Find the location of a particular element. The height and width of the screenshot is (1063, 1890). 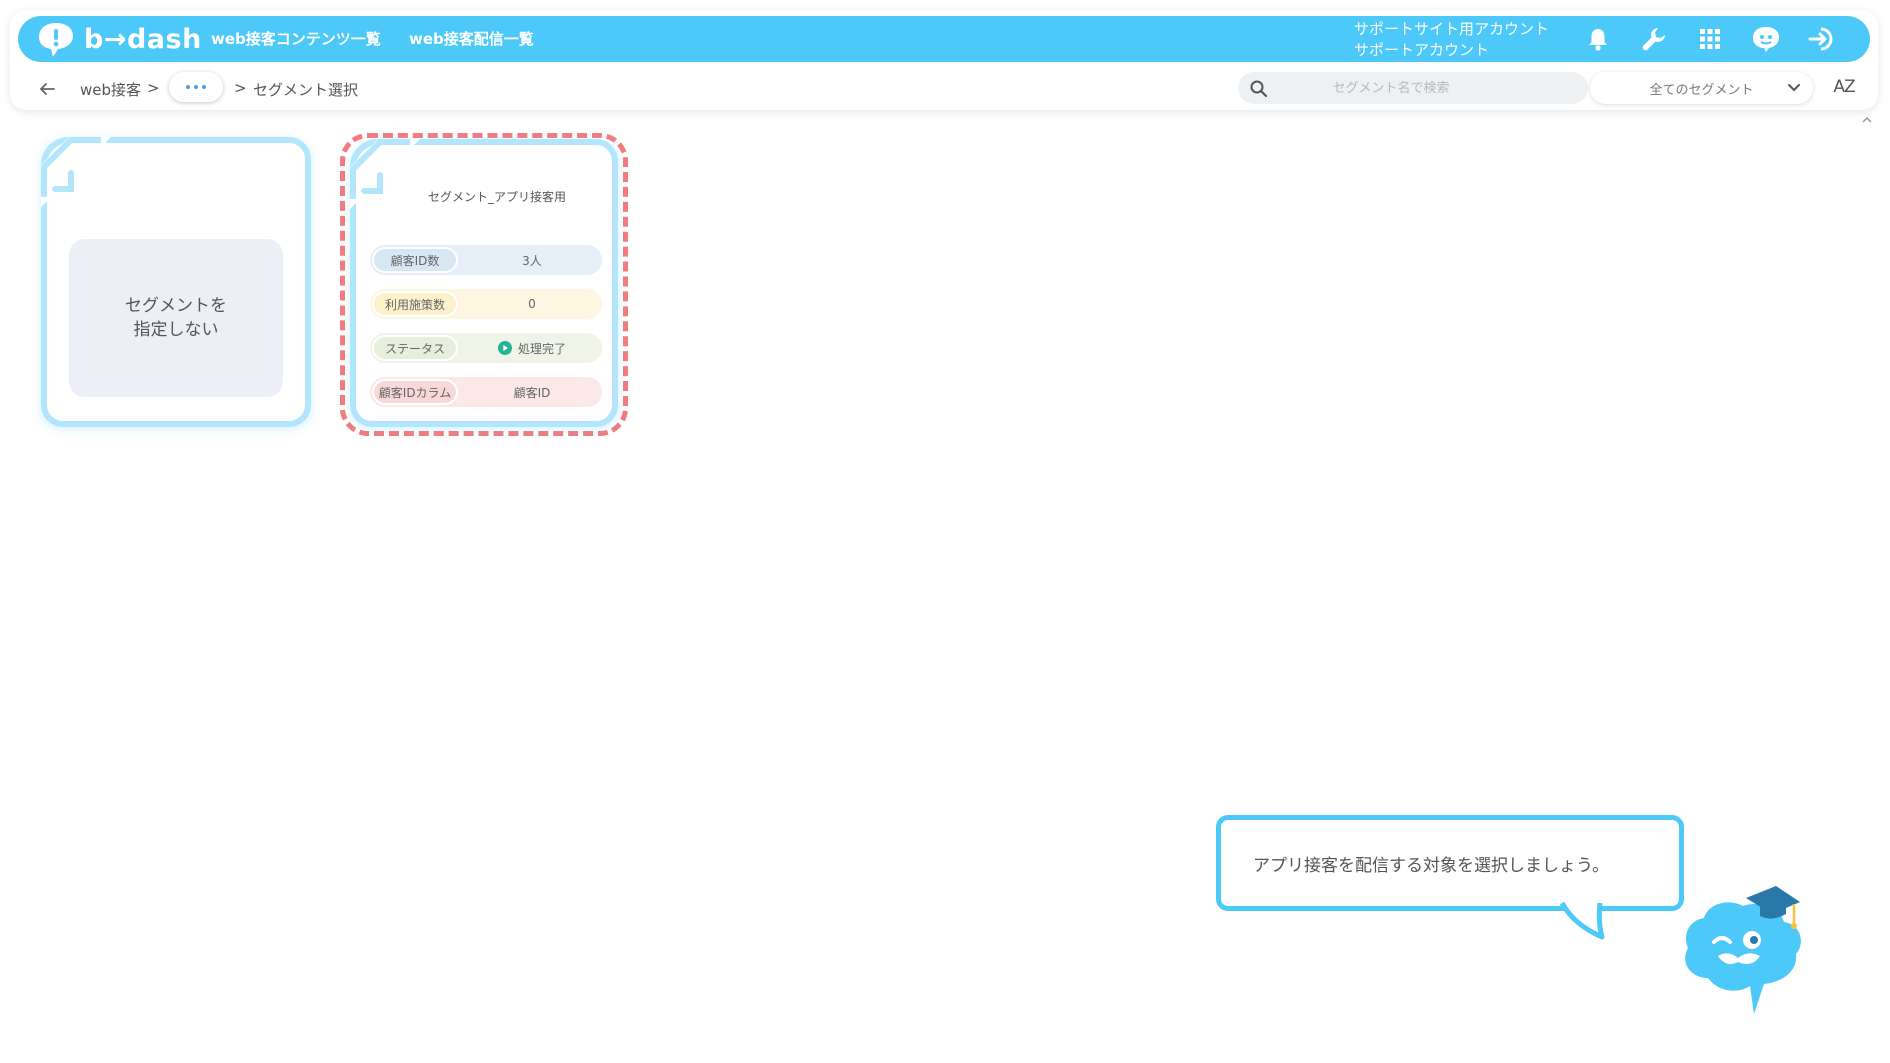

speech-bubble-tail is located at coordinates (1582, 920).